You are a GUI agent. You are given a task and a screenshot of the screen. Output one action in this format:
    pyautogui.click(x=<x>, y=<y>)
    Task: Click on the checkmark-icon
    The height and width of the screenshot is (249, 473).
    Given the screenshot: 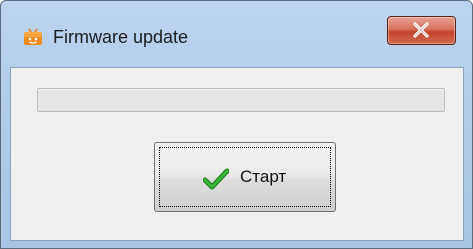 What is the action you would take?
    pyautogui.click(x=216, y=181)
    